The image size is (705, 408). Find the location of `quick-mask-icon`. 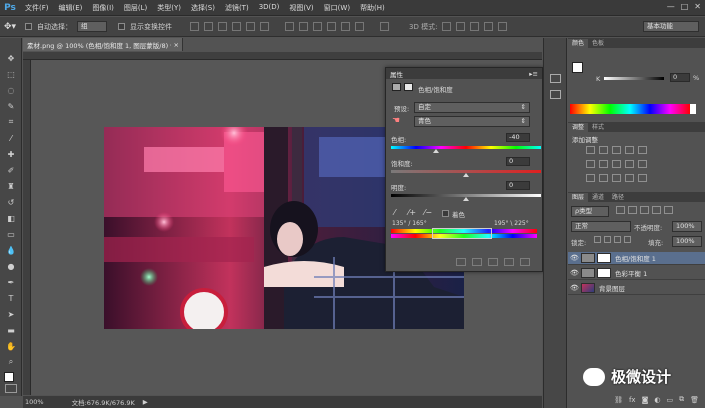

quick-mask-icon is located at coordinates (11, 388).